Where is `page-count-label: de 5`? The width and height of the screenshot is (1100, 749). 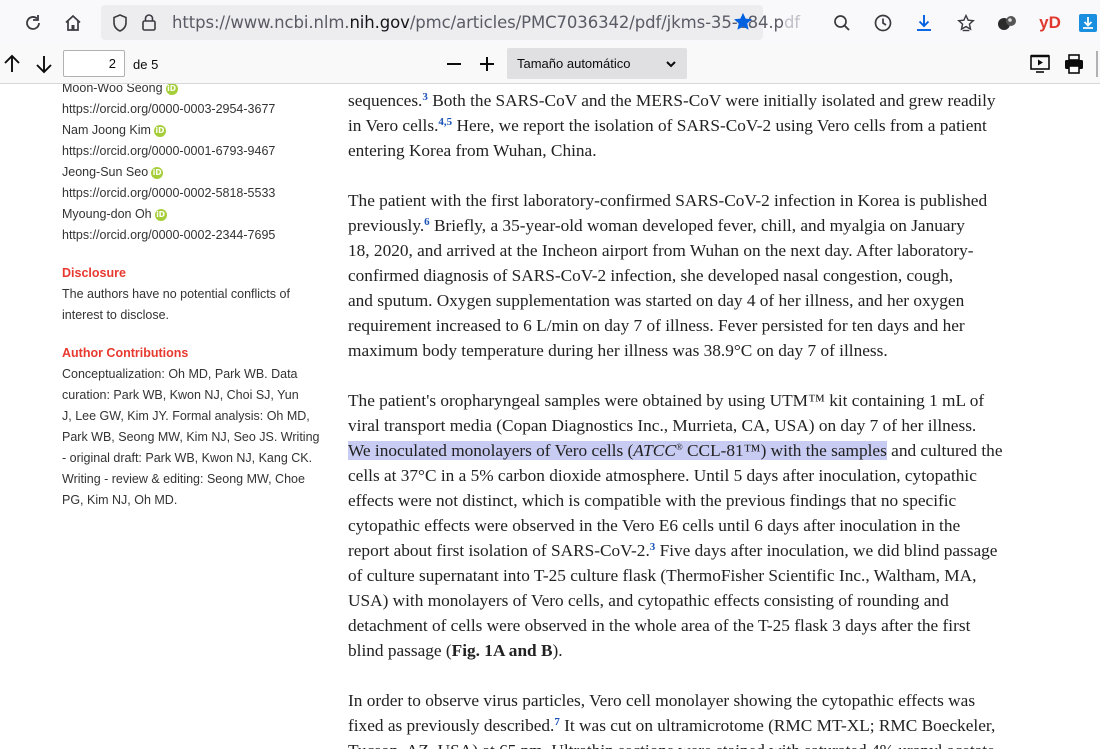 page-count-label: de 5 is located at coordinates (146, 64).